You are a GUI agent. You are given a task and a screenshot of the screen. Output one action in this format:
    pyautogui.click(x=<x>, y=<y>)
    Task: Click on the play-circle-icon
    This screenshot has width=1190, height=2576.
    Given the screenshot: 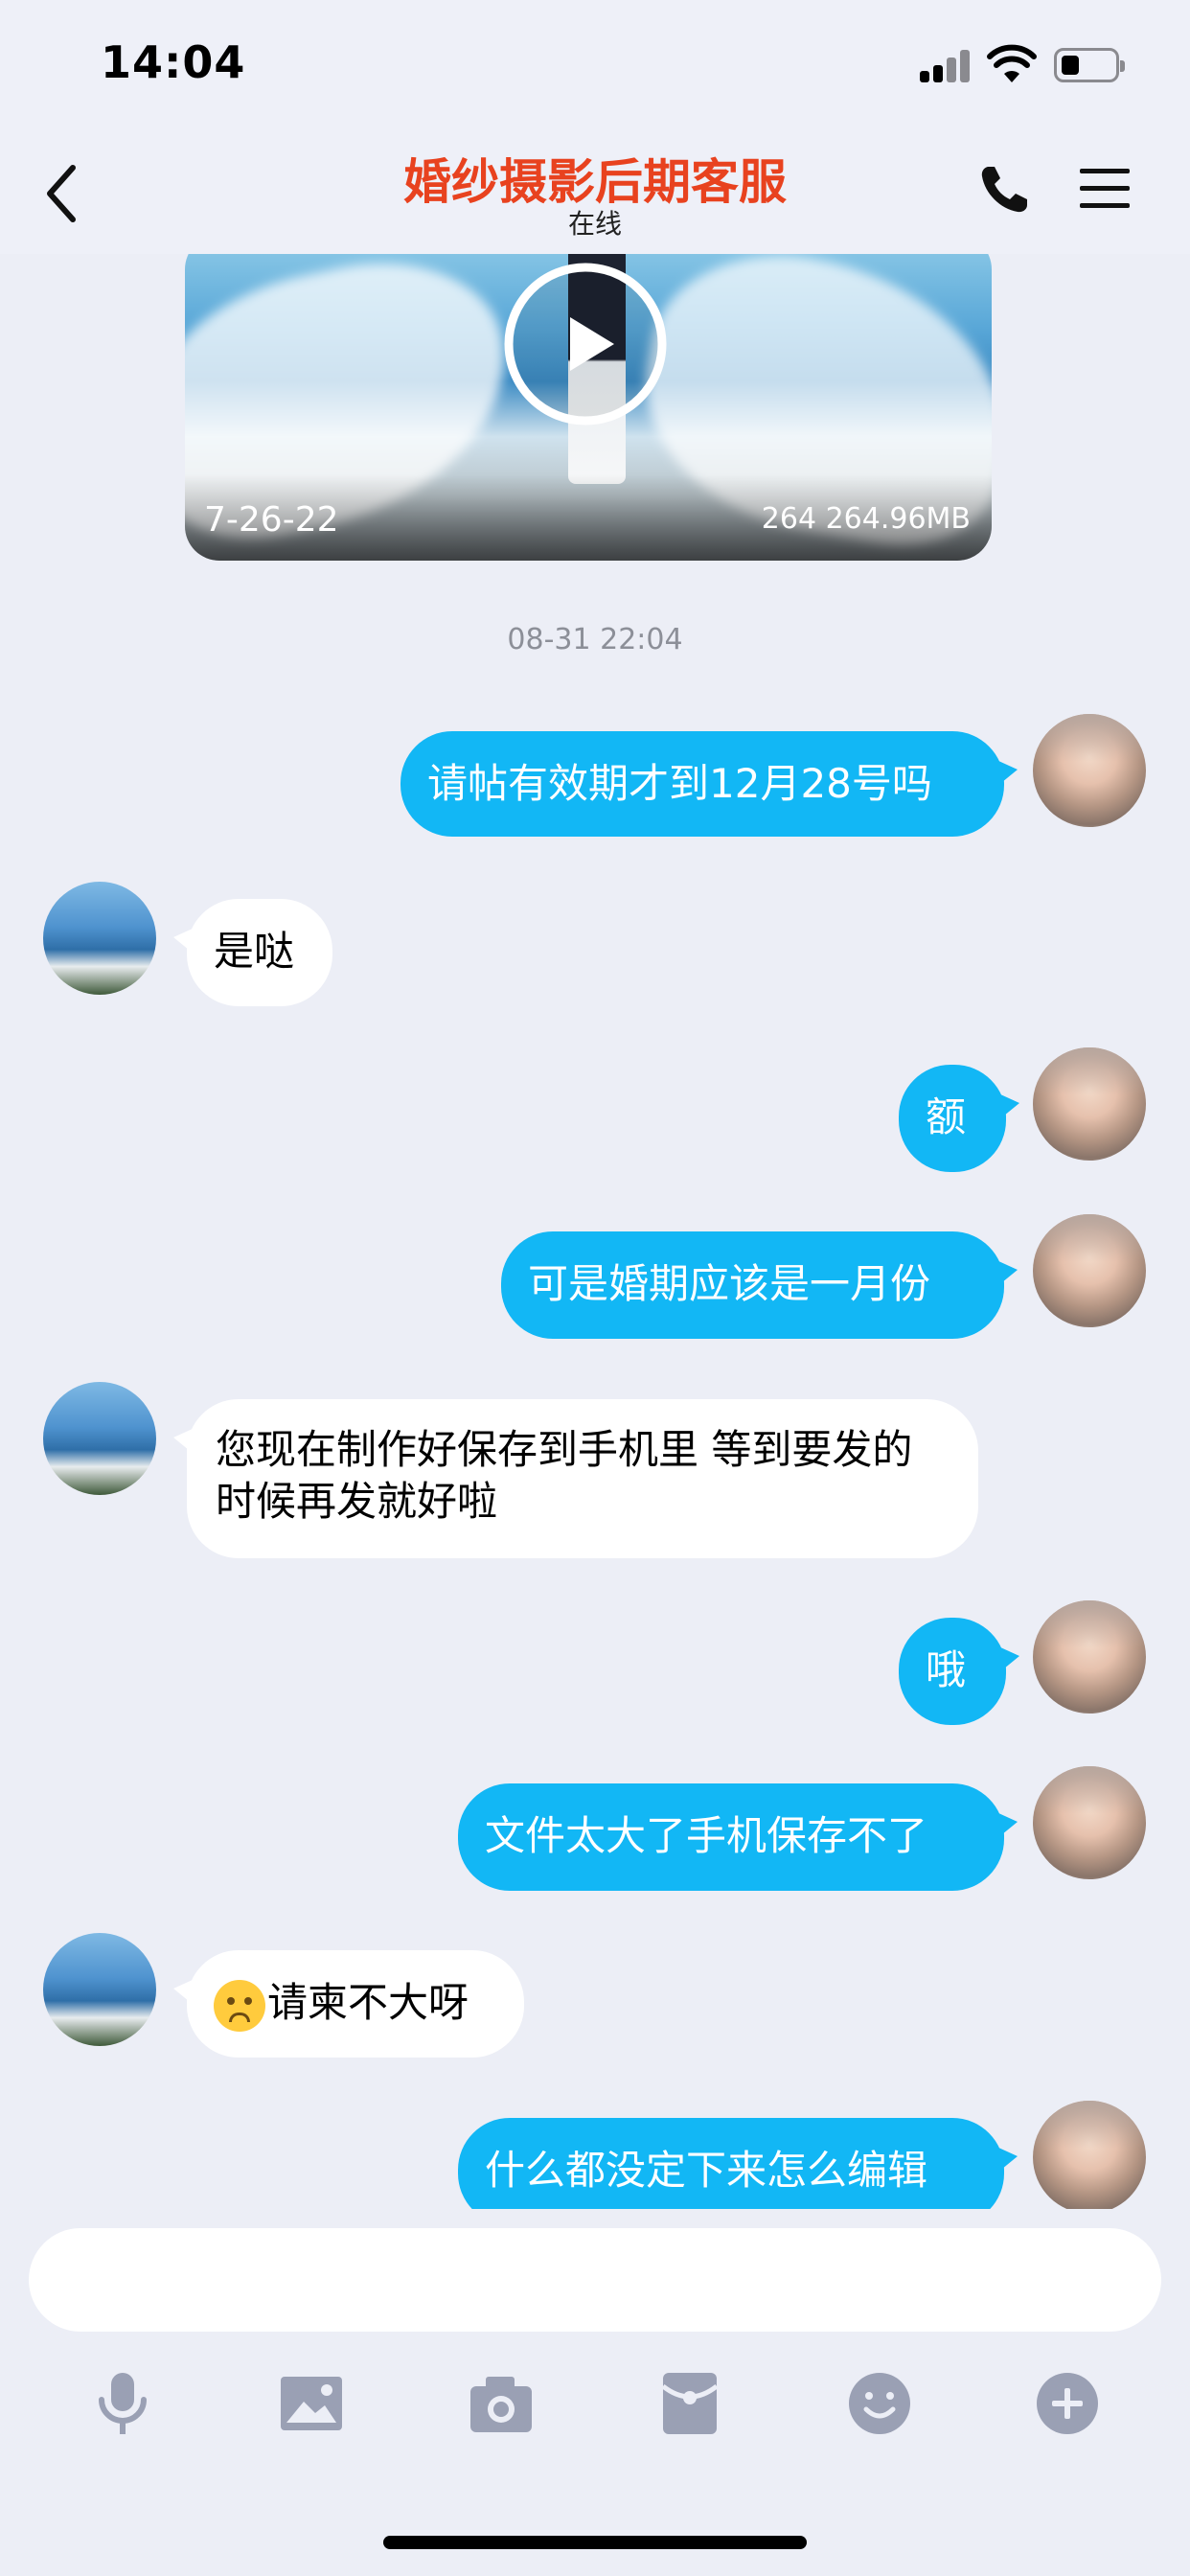 What is the action you would take?
    pyautogui.click(x=586, y=344)
    